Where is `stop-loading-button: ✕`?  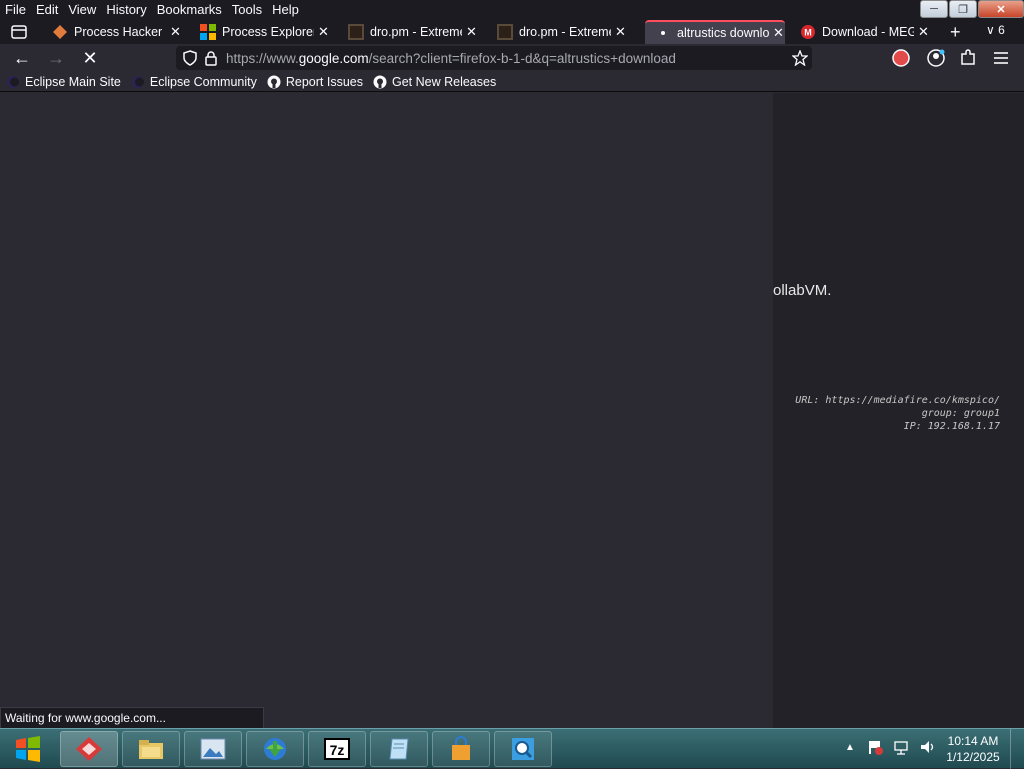 stop-loading-button: ✕ is located at coordinates (90, 58).